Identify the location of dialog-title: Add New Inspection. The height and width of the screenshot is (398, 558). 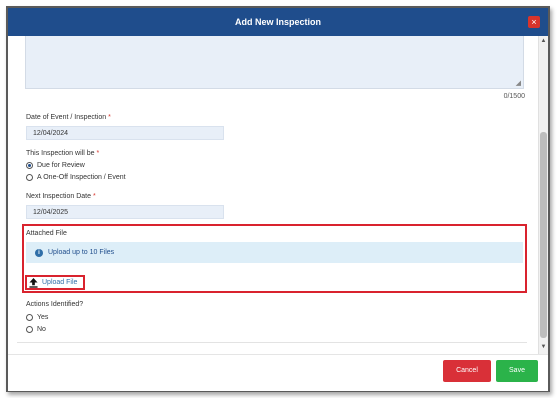
(277, 22).